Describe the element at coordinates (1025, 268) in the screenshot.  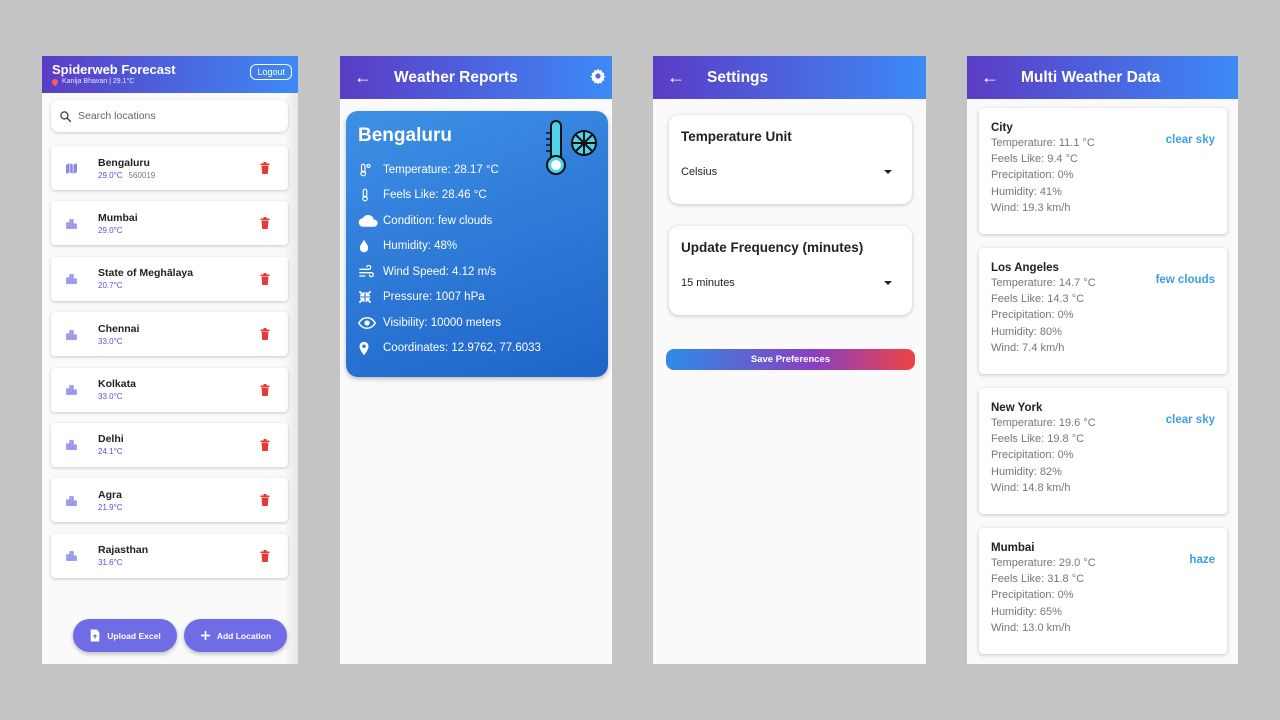
I see `city-name: Los Angeles` at that location.